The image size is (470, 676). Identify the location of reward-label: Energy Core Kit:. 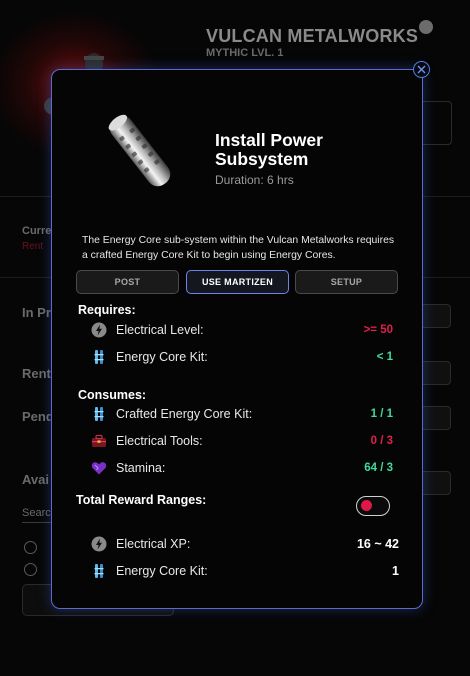
(162, 571).